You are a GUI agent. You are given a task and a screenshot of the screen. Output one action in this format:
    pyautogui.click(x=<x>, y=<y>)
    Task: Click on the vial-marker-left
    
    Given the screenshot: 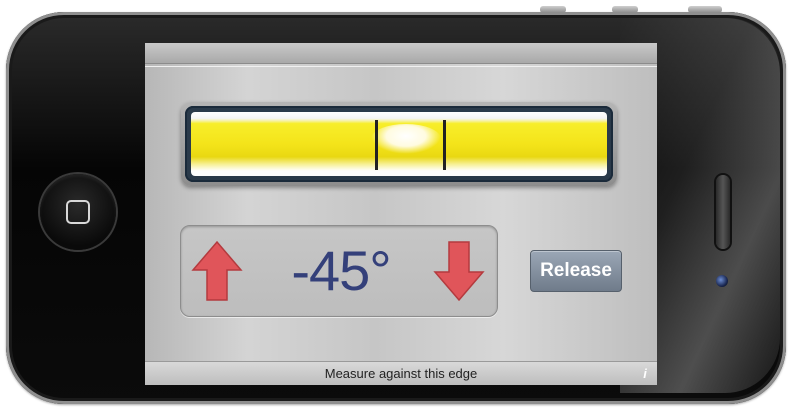 What is the action you would take?
    pyautogui.click(x=376, y=145)
    